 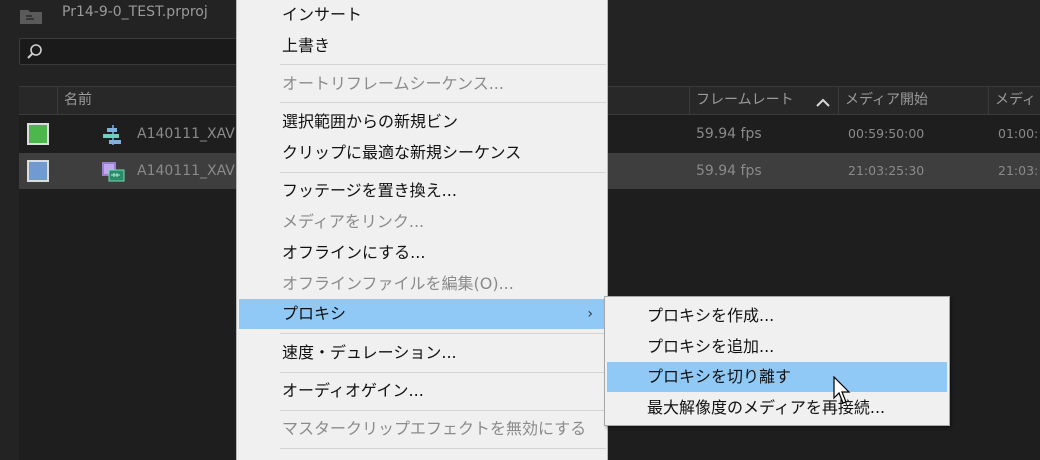 I want to click on media-end-column-header: メディ, so click(x=1014, y=101).